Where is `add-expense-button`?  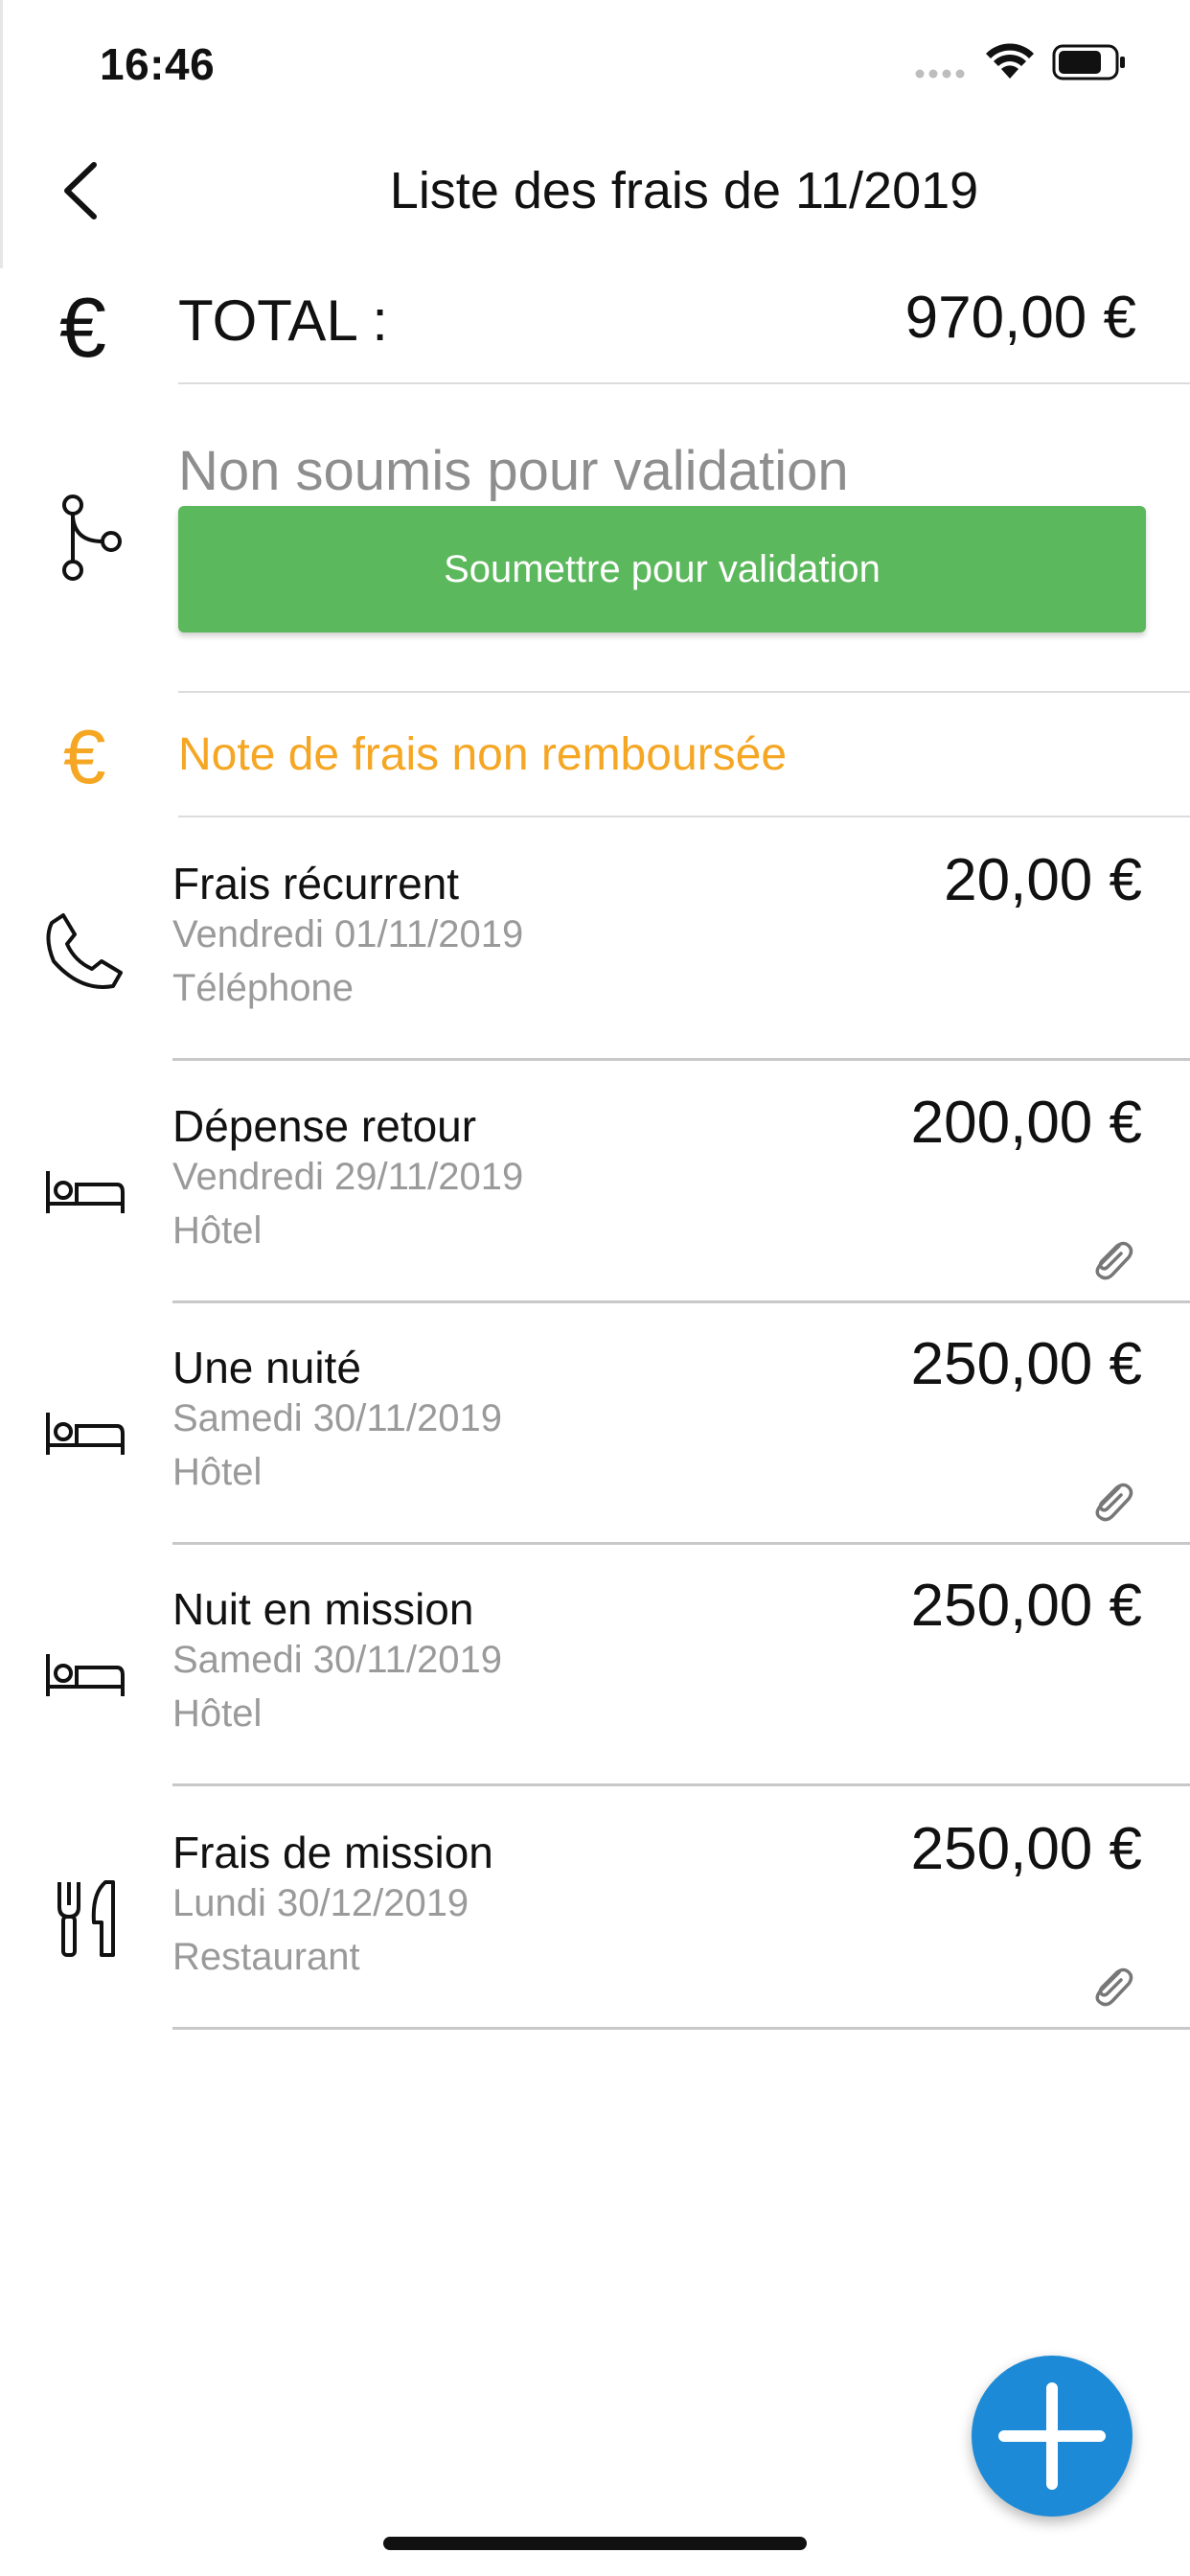 add-expense-button is located at coordinates (1052, 2436).